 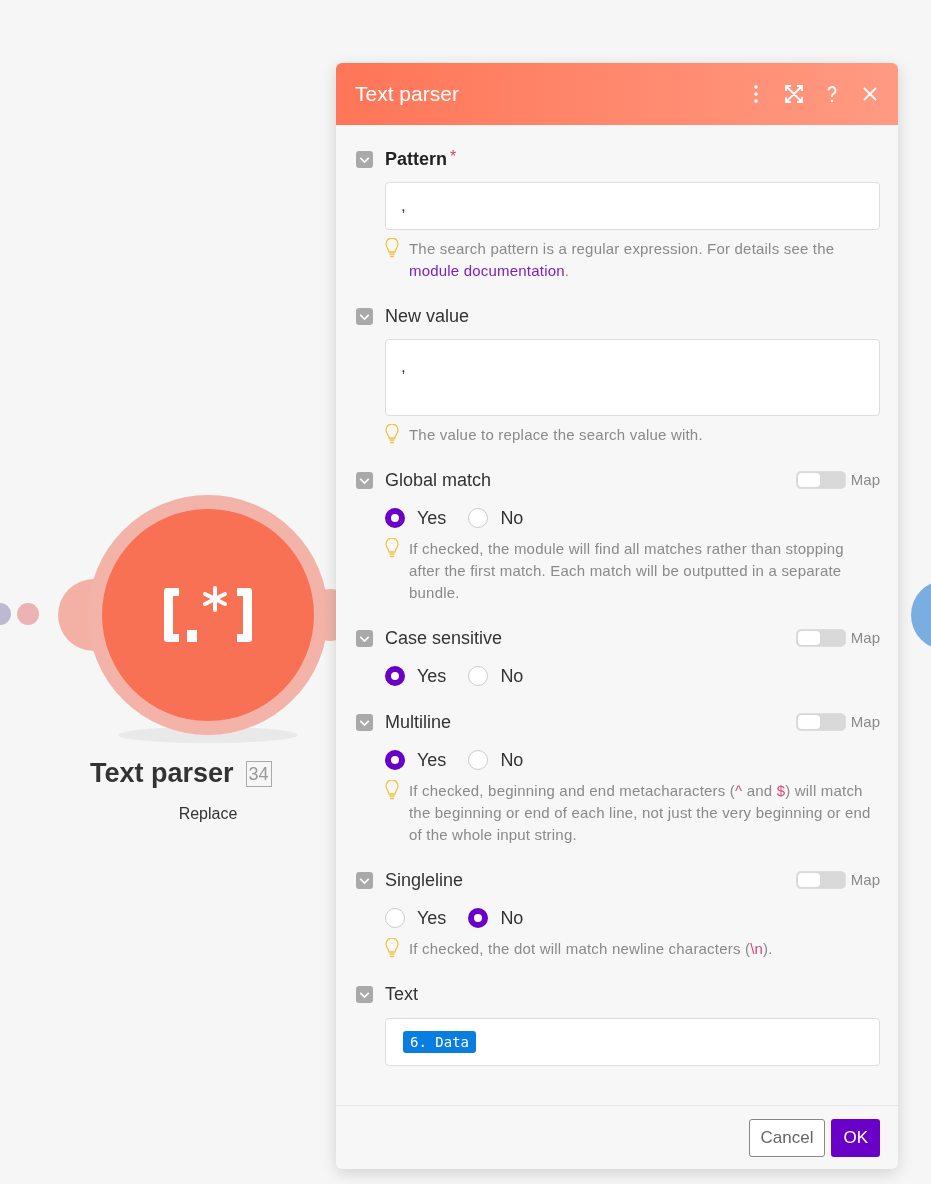 I want to click on data-tag: 6. Data, so click(x=439, y=1042).